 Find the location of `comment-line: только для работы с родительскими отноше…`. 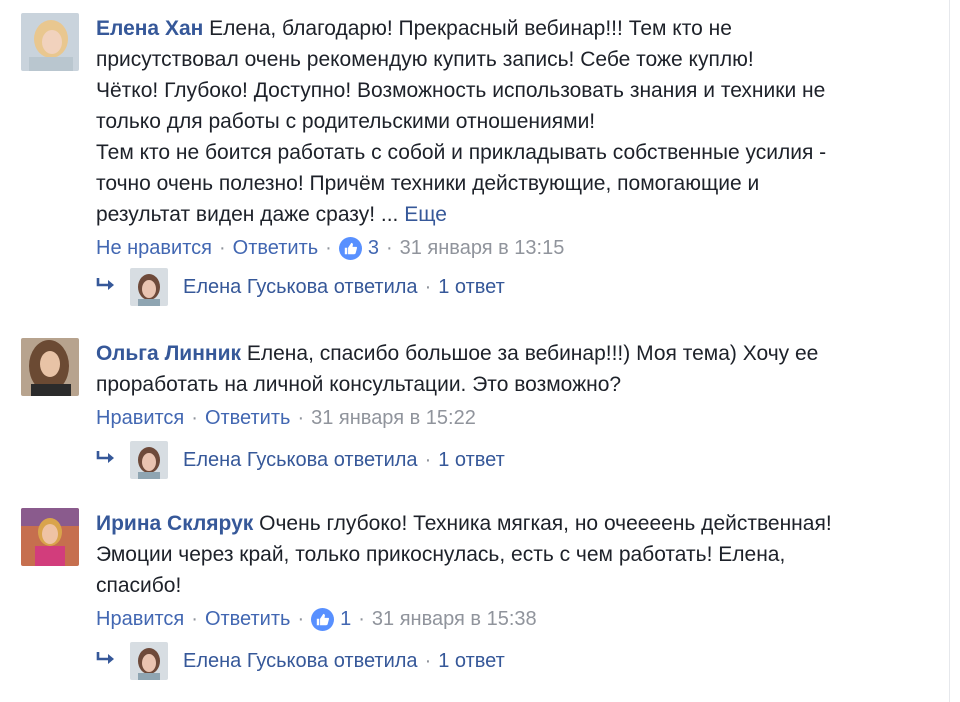

comment-line: только для работы с родительскими отноше… is located at coordinates (346, 121).